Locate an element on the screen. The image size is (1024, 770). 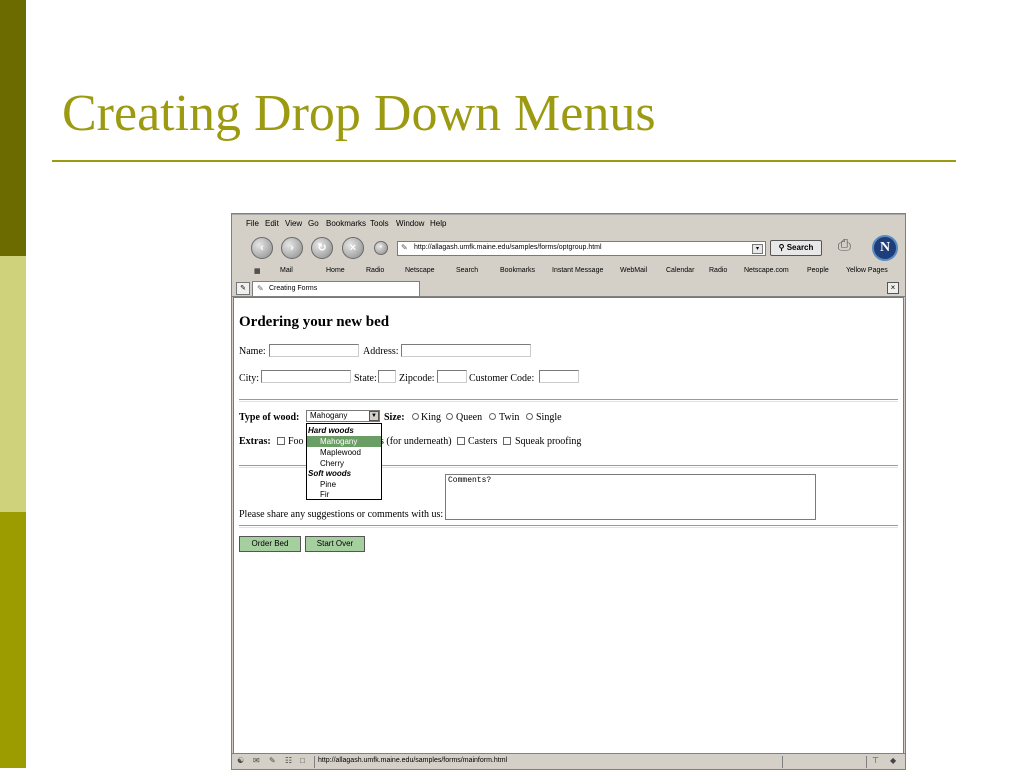
name-input is located at coordinates (314, 350).